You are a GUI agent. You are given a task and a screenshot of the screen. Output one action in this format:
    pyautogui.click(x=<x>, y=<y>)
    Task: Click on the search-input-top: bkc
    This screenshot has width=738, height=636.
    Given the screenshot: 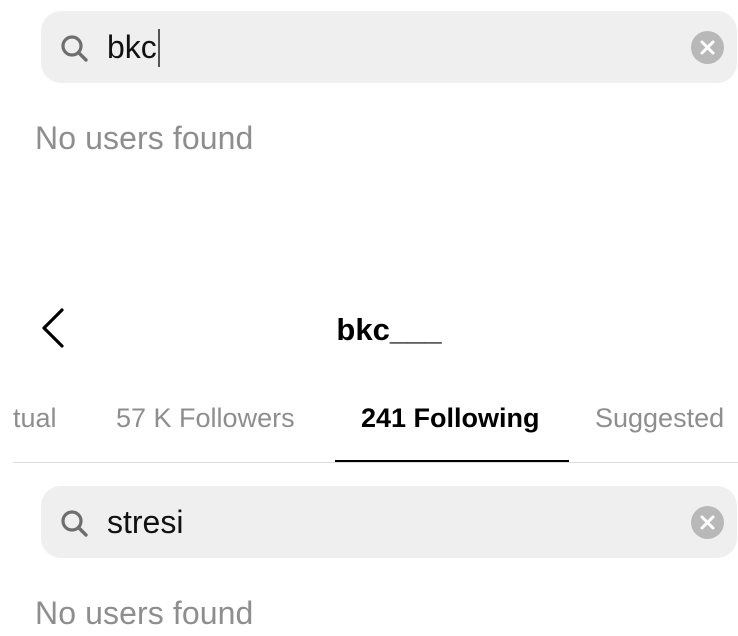 What is the action you would take?
    pyautogui.click(x=133, y=47)
    